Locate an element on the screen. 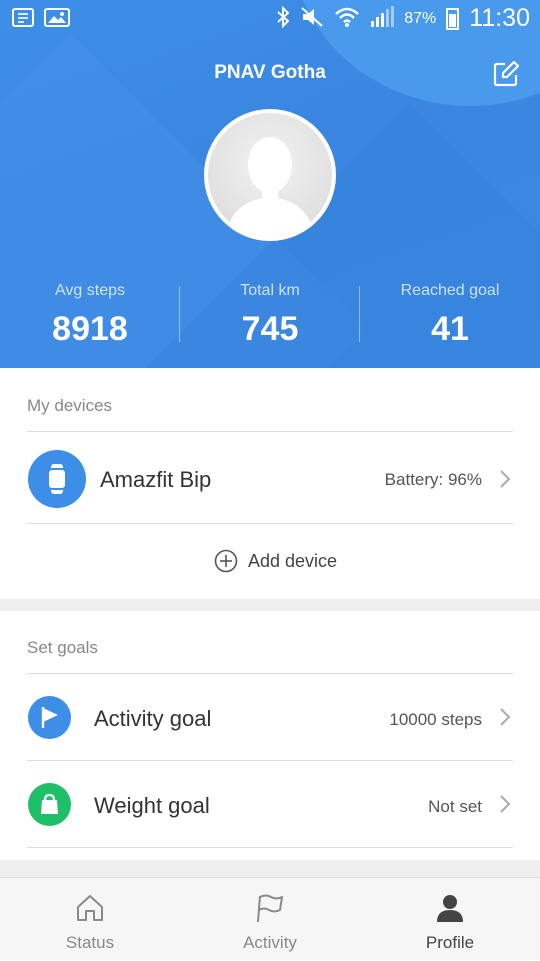  signal-icon is located at coordinates (382, 18).